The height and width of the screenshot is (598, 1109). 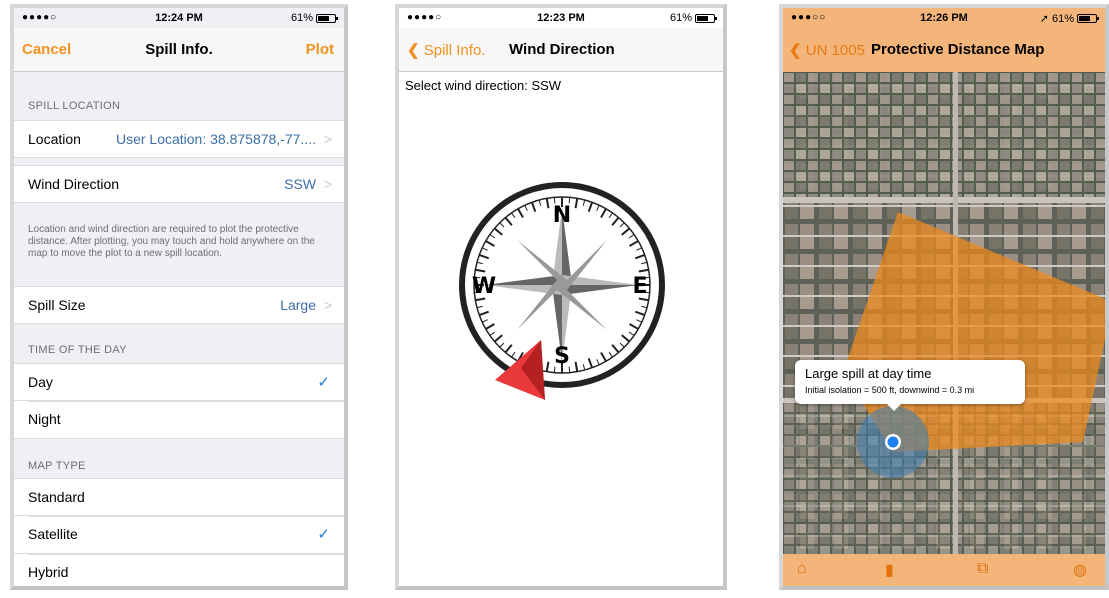 I want to click on back-button: ❮ UN 1005, so click(x=827, y=50).